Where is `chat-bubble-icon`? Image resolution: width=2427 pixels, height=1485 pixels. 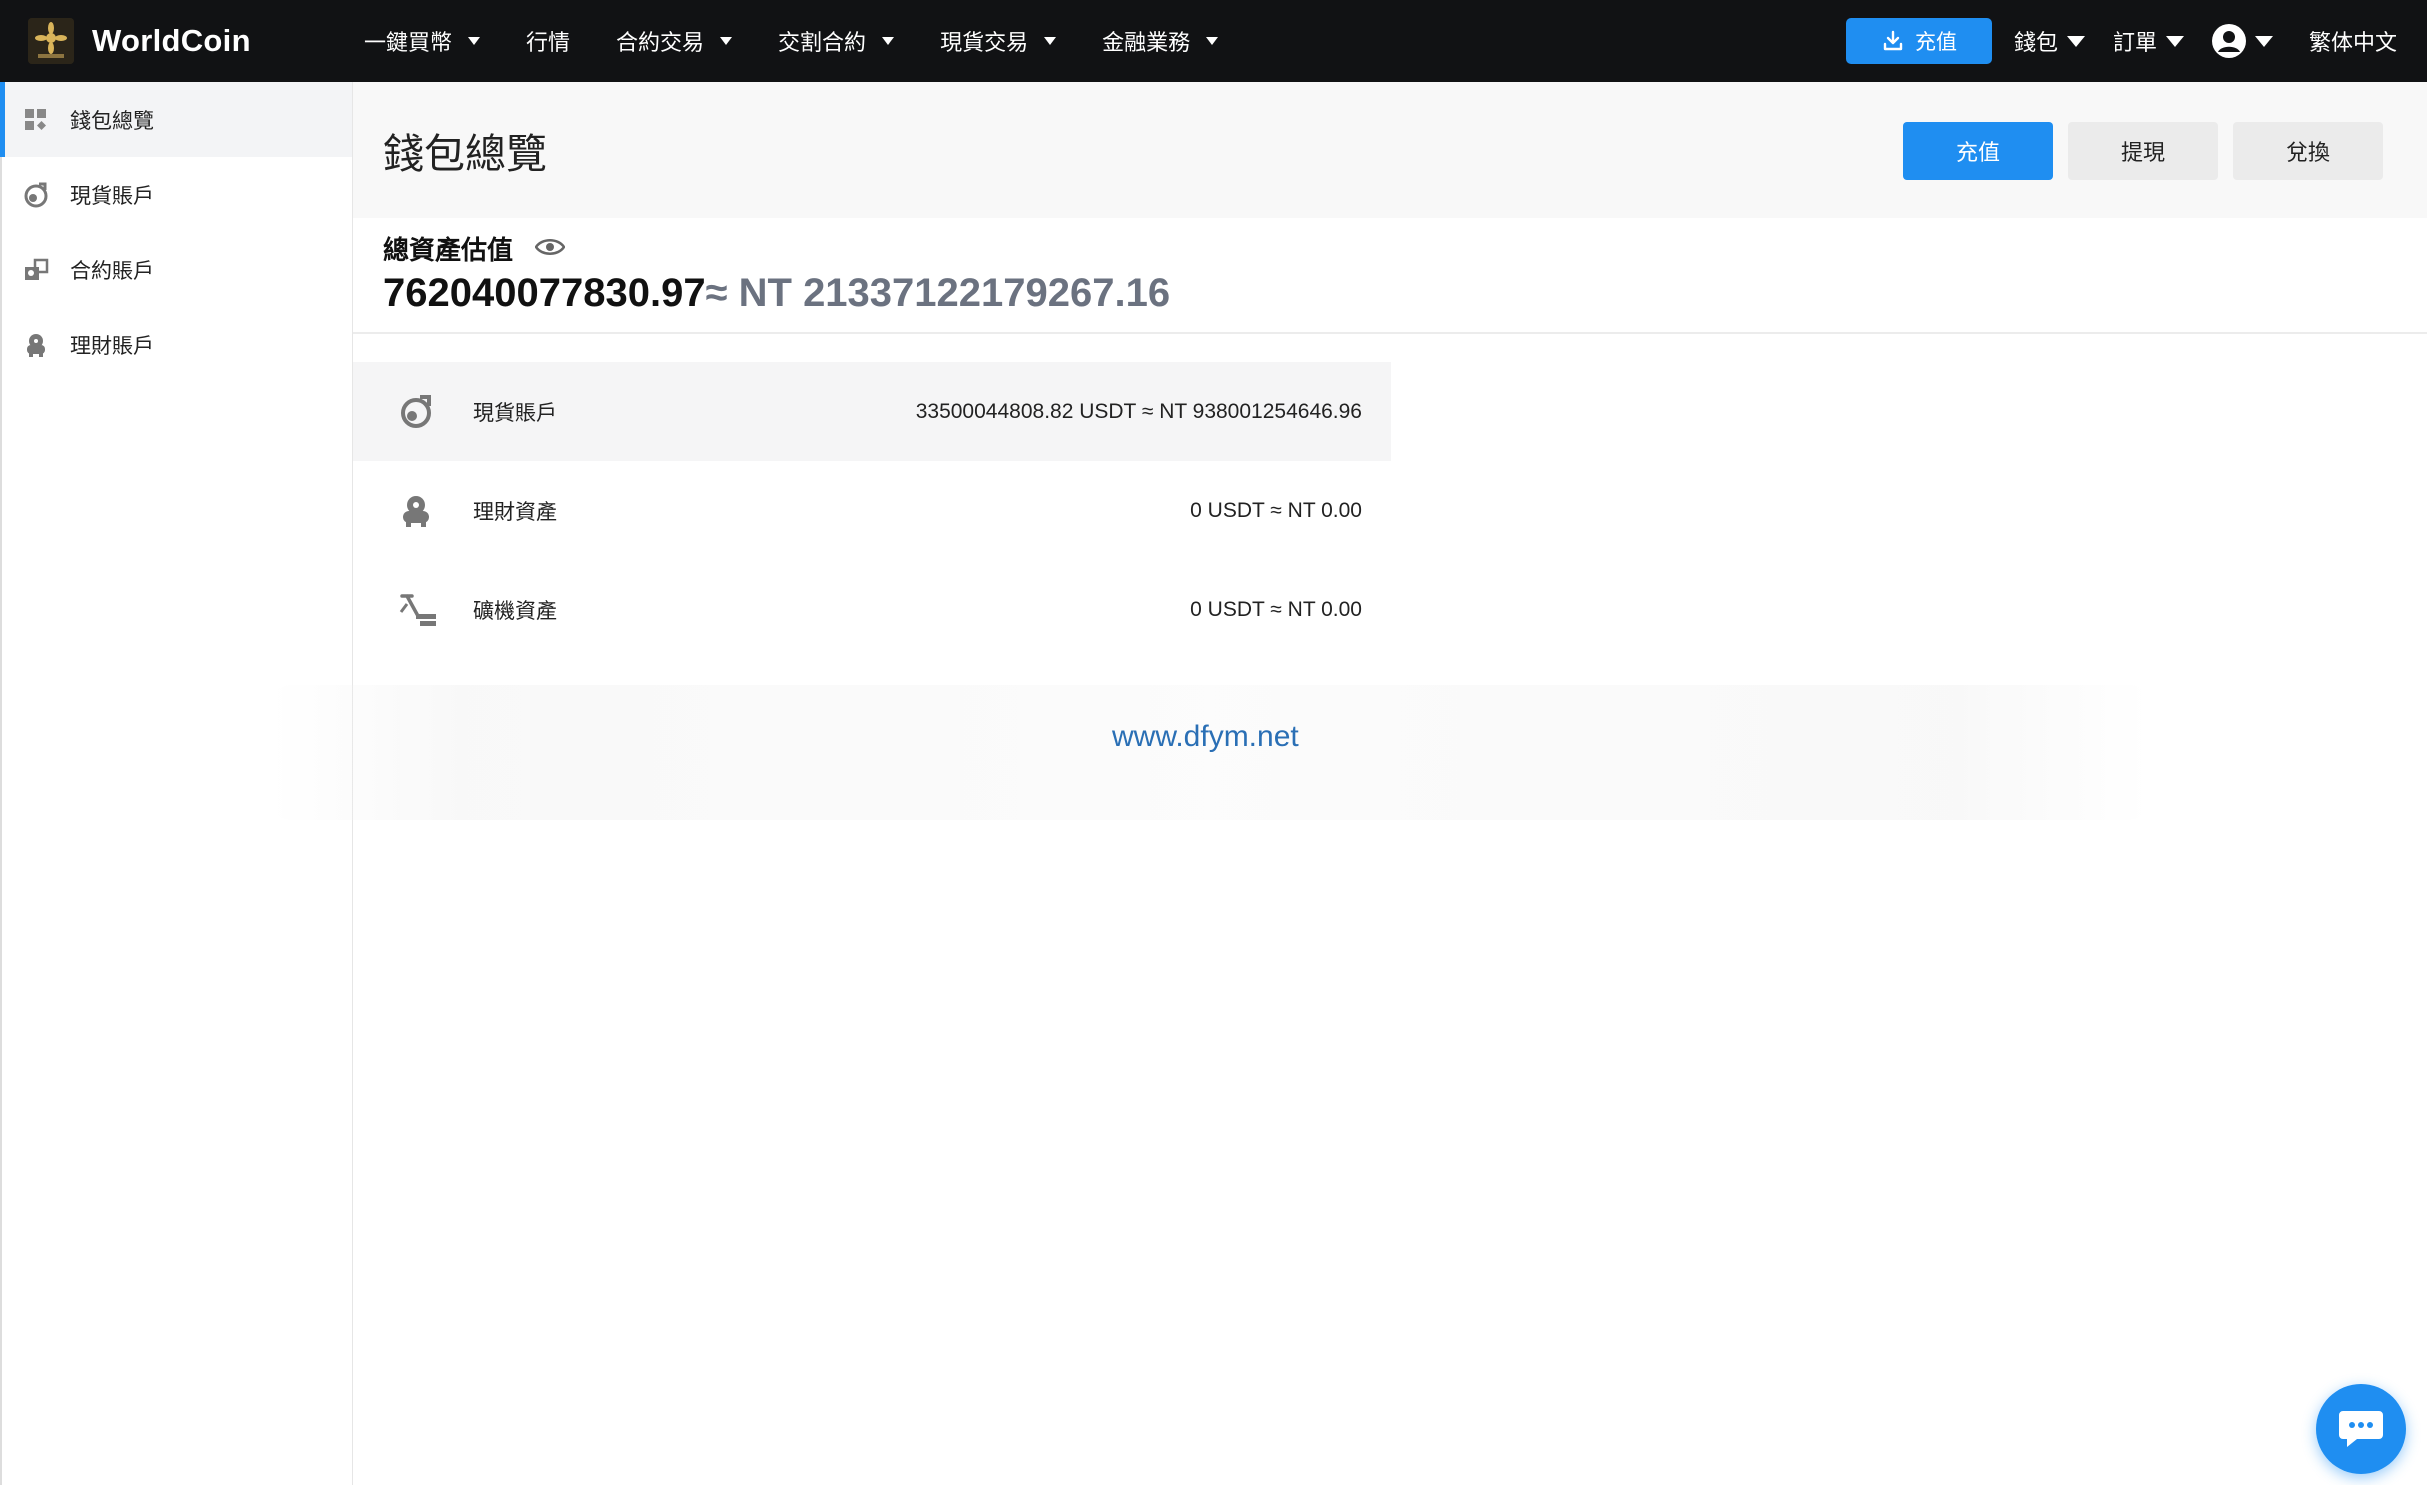 chat-bubble-icon is located at coordinates (2361, 1429).